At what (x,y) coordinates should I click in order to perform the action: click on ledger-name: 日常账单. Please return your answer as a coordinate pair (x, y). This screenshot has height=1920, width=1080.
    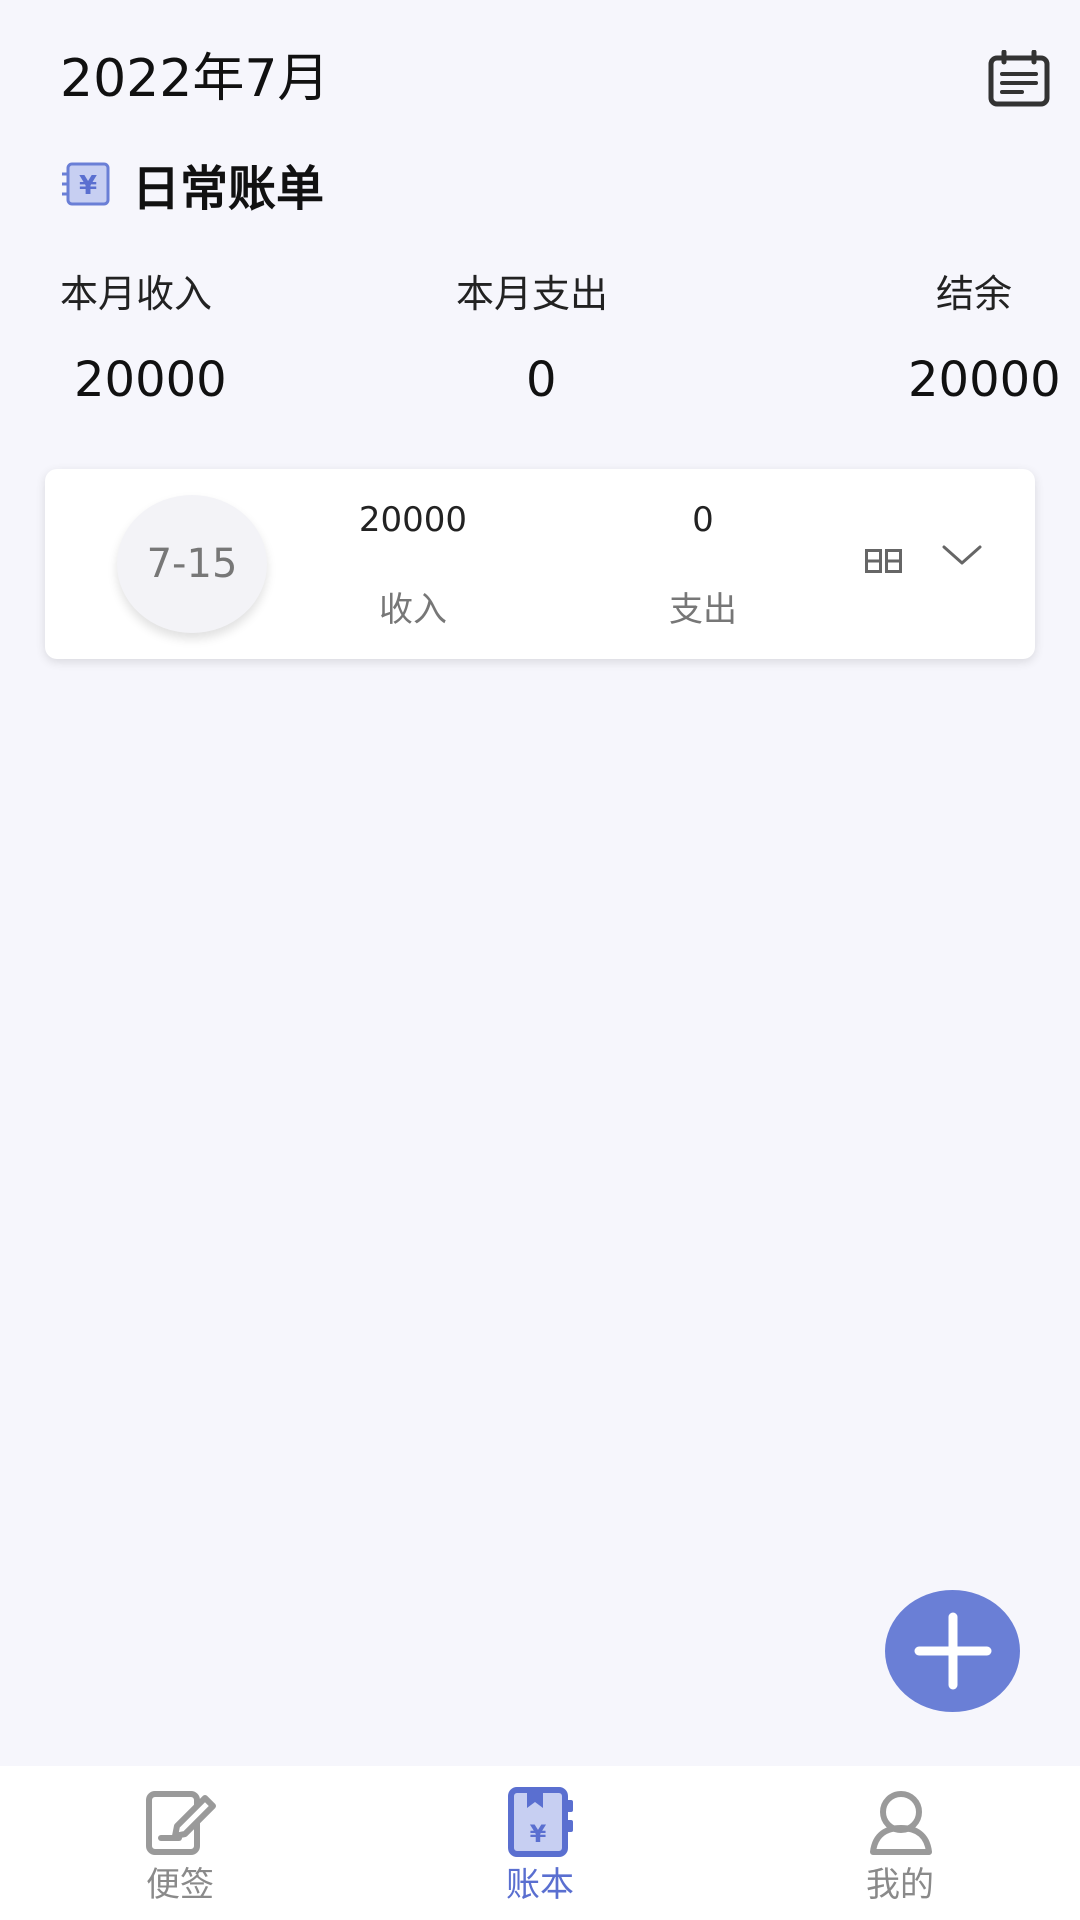
    Looking at the image, I should click on (228, 189).